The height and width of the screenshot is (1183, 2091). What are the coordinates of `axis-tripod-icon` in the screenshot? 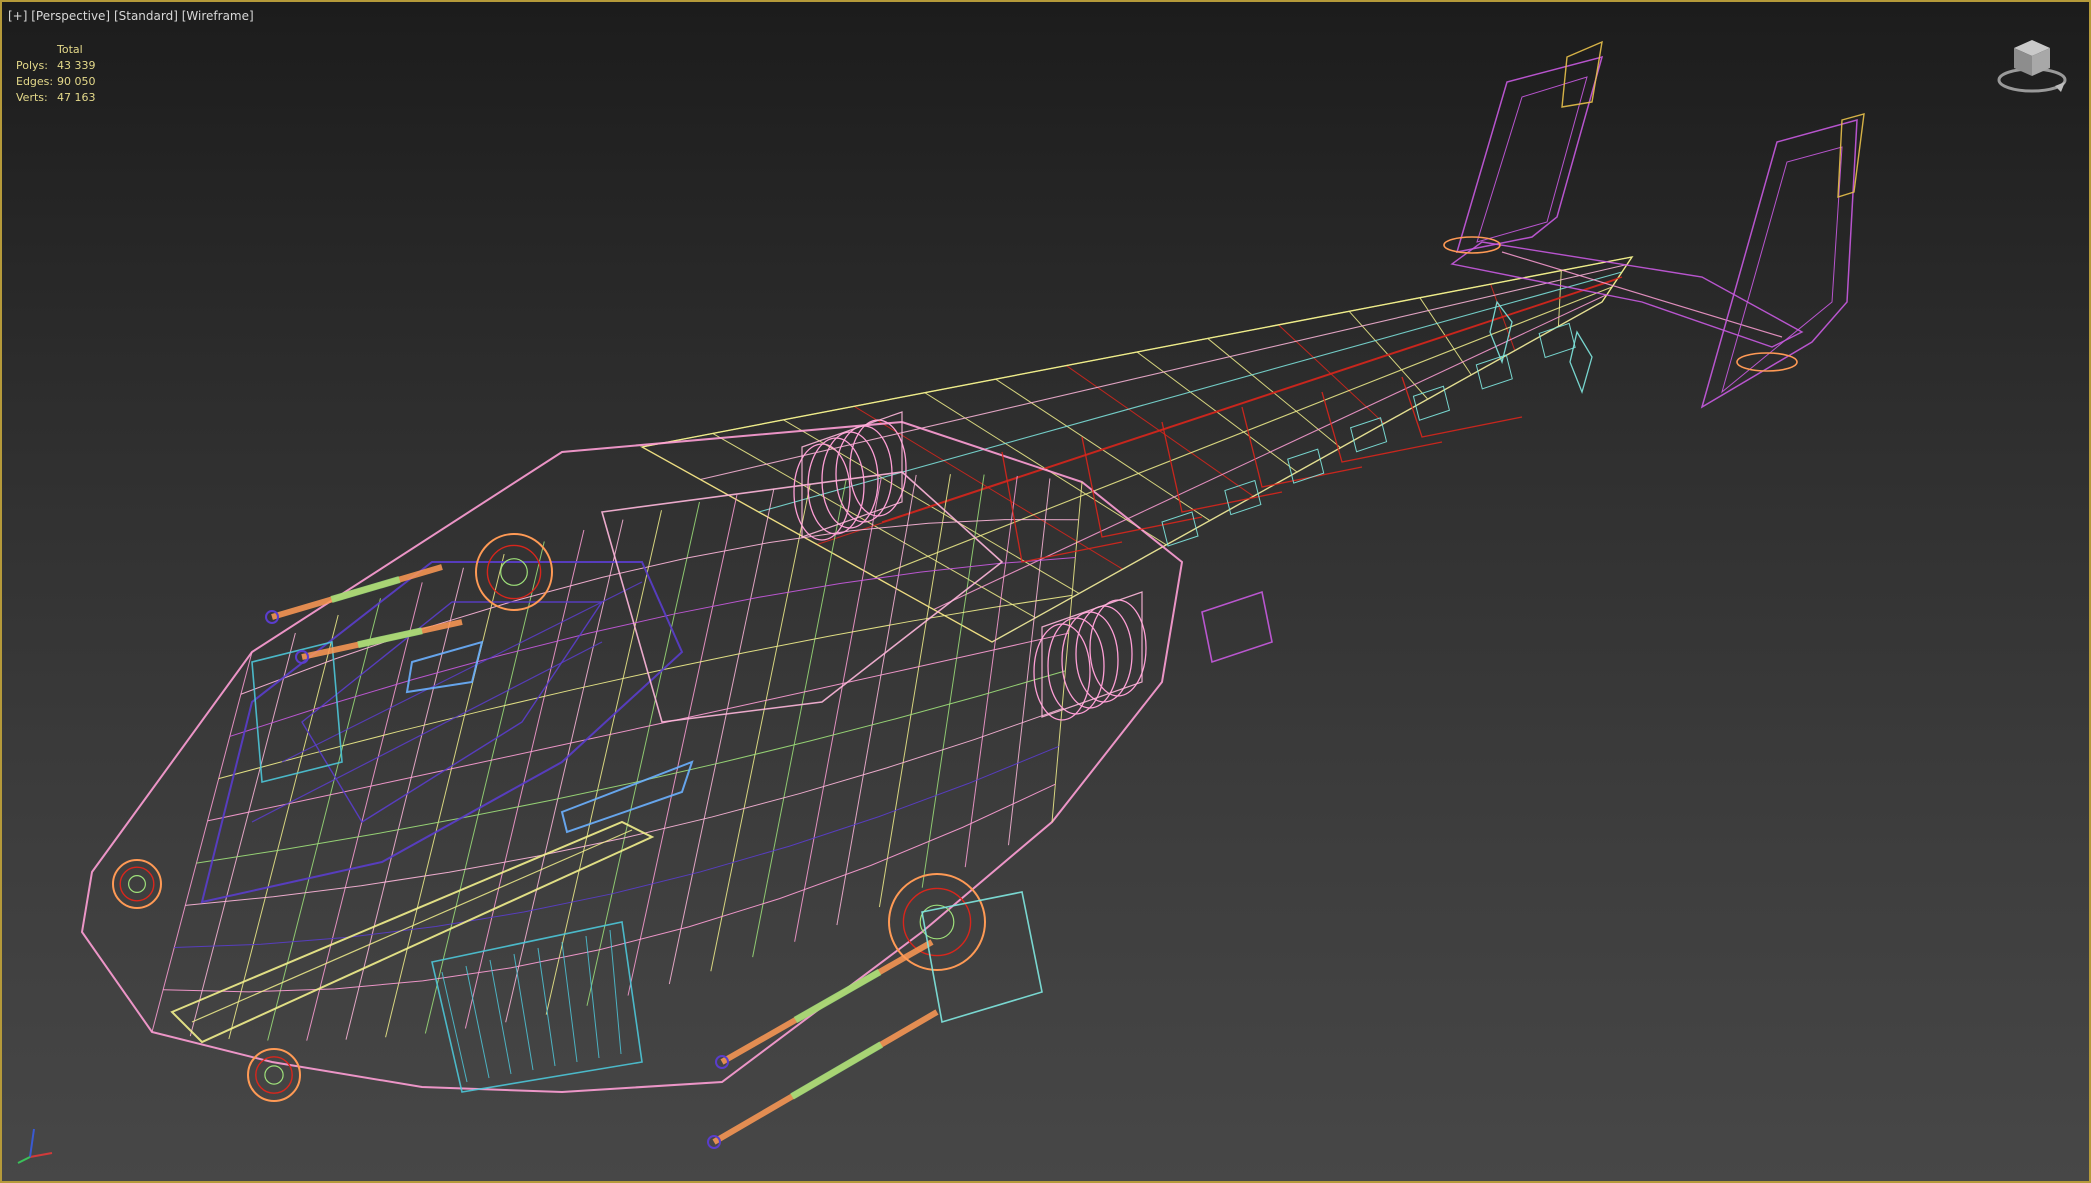 It's located at (35, 1146).